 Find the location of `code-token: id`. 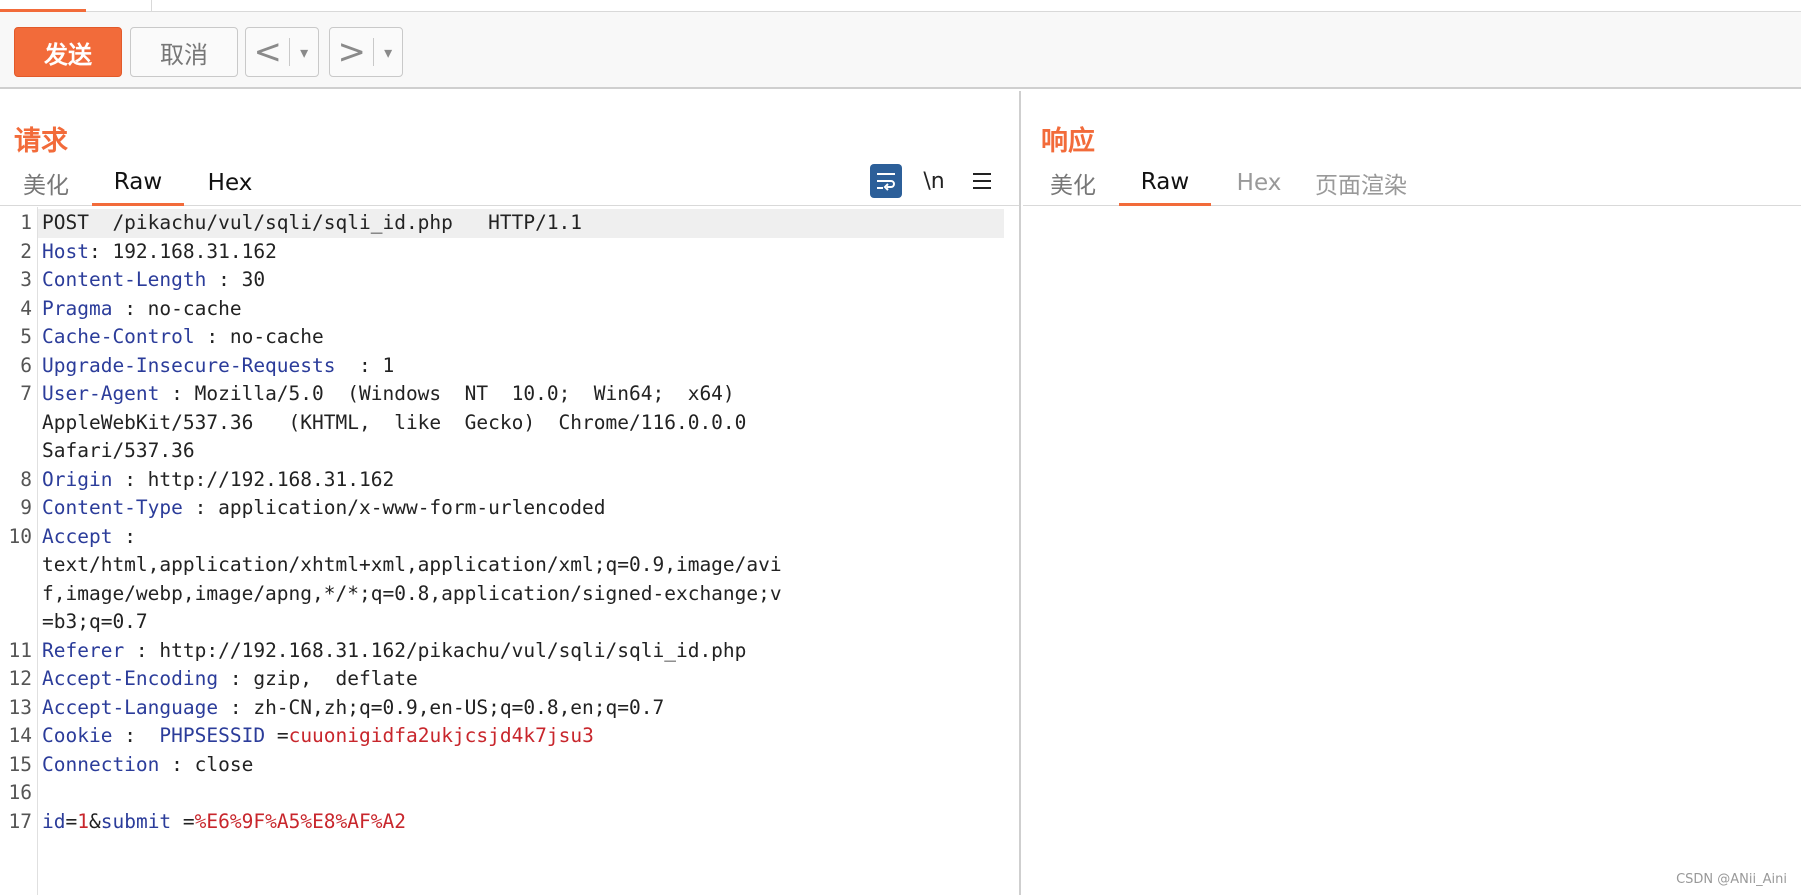

code-token: id is located at coordinates (54, 821).